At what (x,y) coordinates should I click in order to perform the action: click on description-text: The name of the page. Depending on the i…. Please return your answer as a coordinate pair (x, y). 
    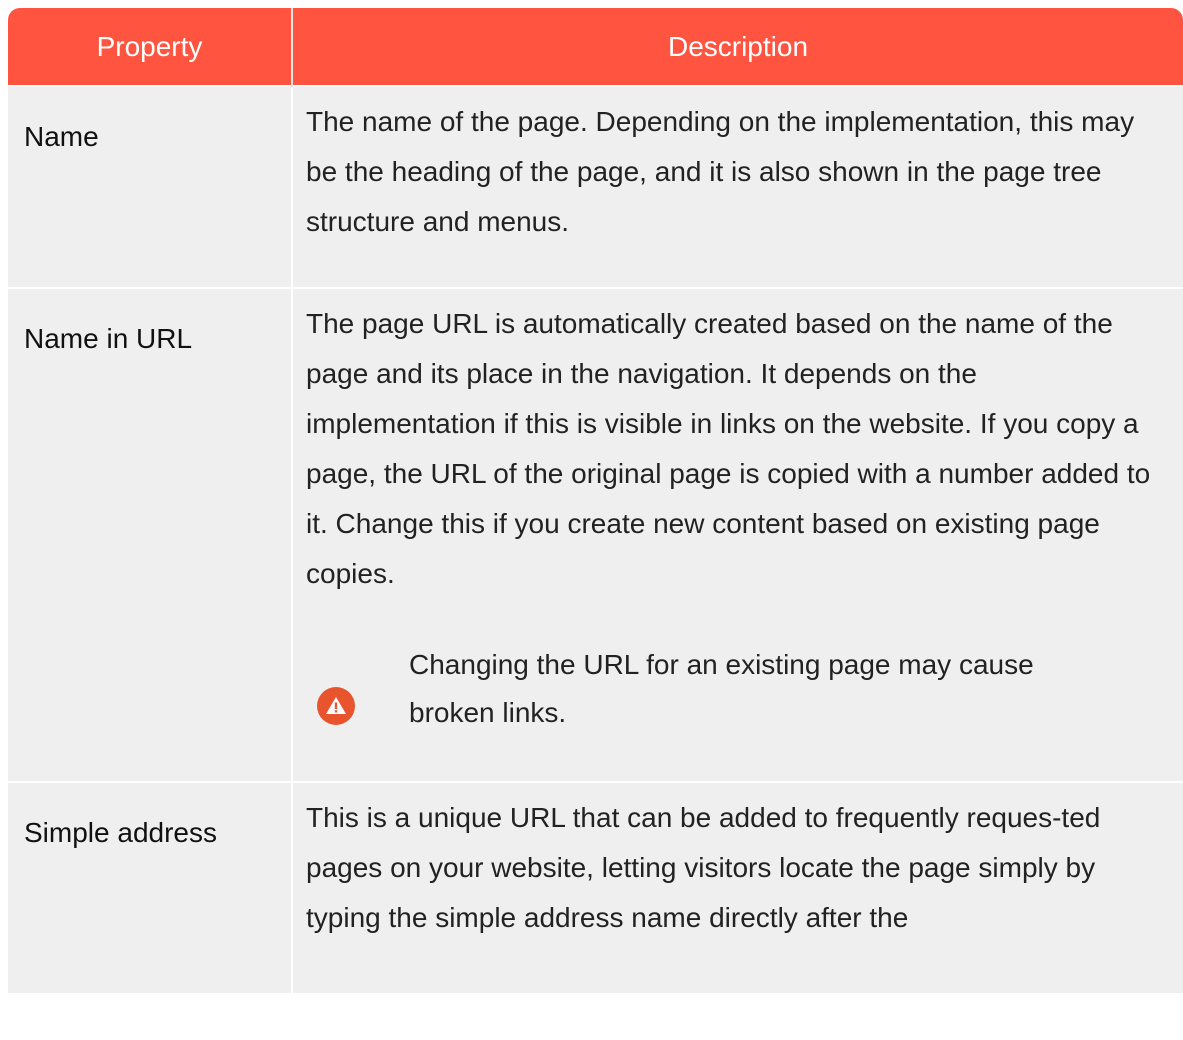
    Looking at the image, I should click on (720, 171).